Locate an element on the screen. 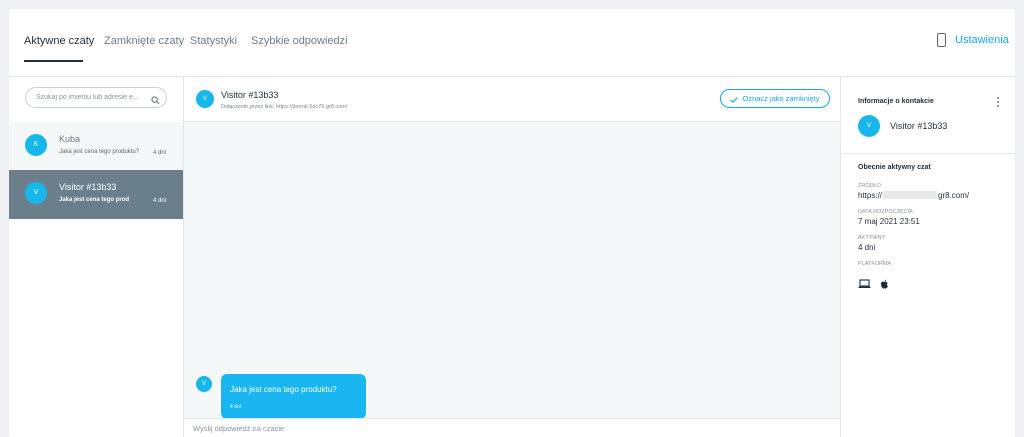  settings-link: Ustawienia is located at coordinates (973, 40).